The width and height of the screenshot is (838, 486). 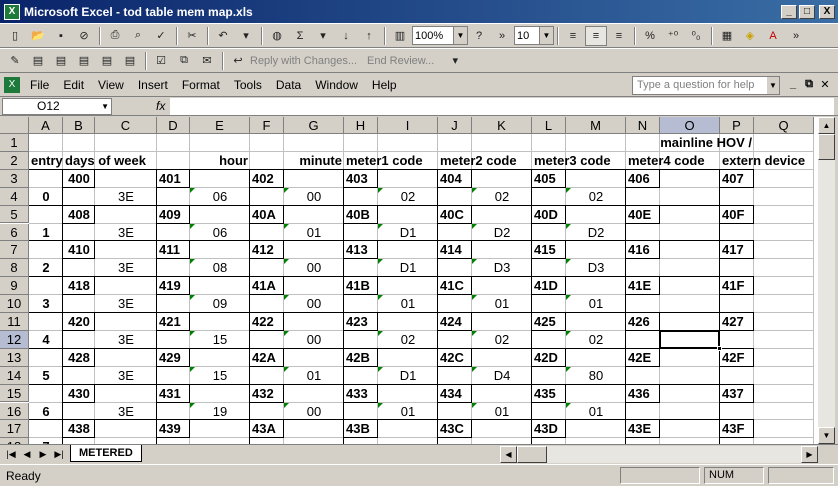 What do you see at coordinates (161, 36) in the screenshot?
I see `spelling-icon: ✓` at bounding box center [161, 36].